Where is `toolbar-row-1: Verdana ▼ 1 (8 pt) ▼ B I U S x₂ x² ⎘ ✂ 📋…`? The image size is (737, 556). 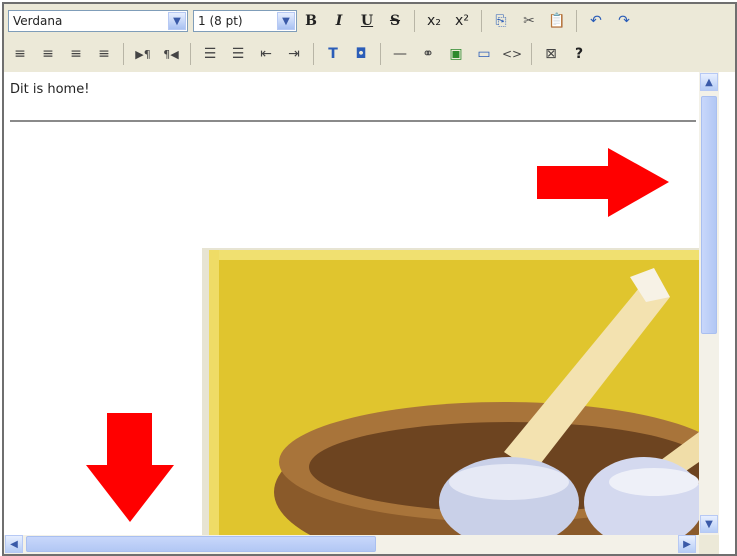
toolbar-row-1: Verdana ▼ 1 (8 pt) ▼ B I U S x₂ x² ⎘ ✂ 📋… is located at coordinates (321, 21).